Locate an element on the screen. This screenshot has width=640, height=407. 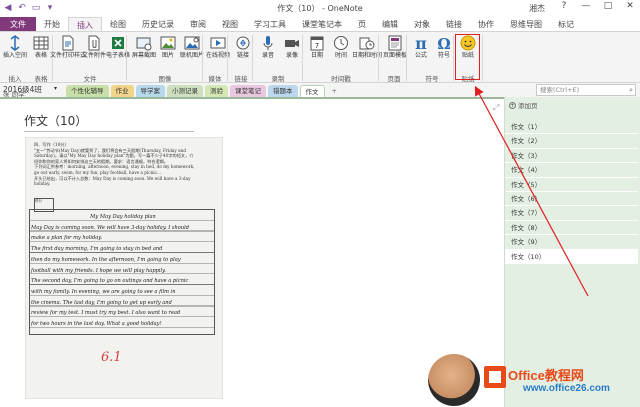
search-input: 搜索(Ctrl+E) ⌕ is located at coordinates (586, 90).